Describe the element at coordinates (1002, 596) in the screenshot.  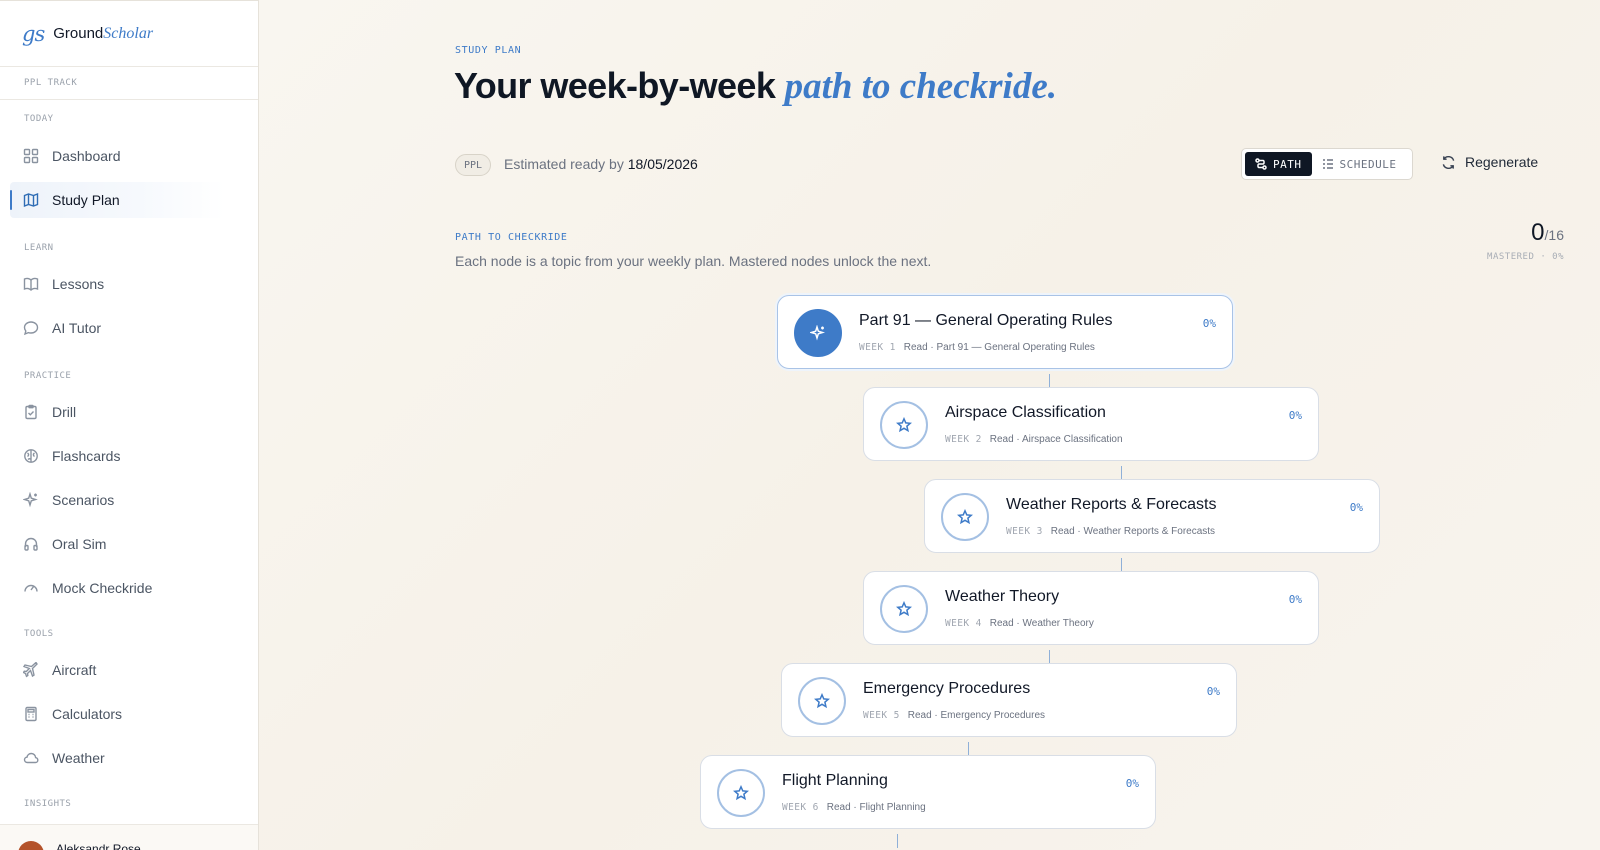
I see `node-title: Weather Theory` at that location.